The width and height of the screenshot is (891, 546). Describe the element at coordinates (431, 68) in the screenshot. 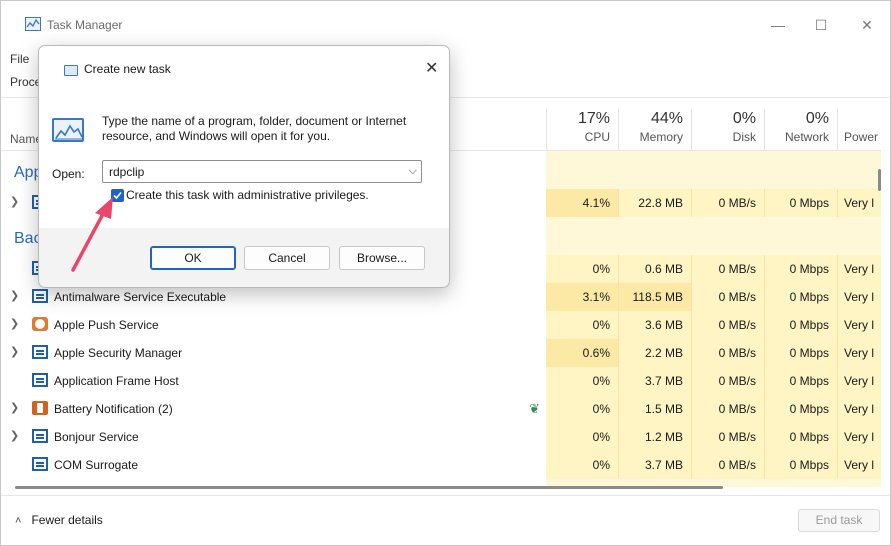

I see `dialog-close-button: ✕` at that location.